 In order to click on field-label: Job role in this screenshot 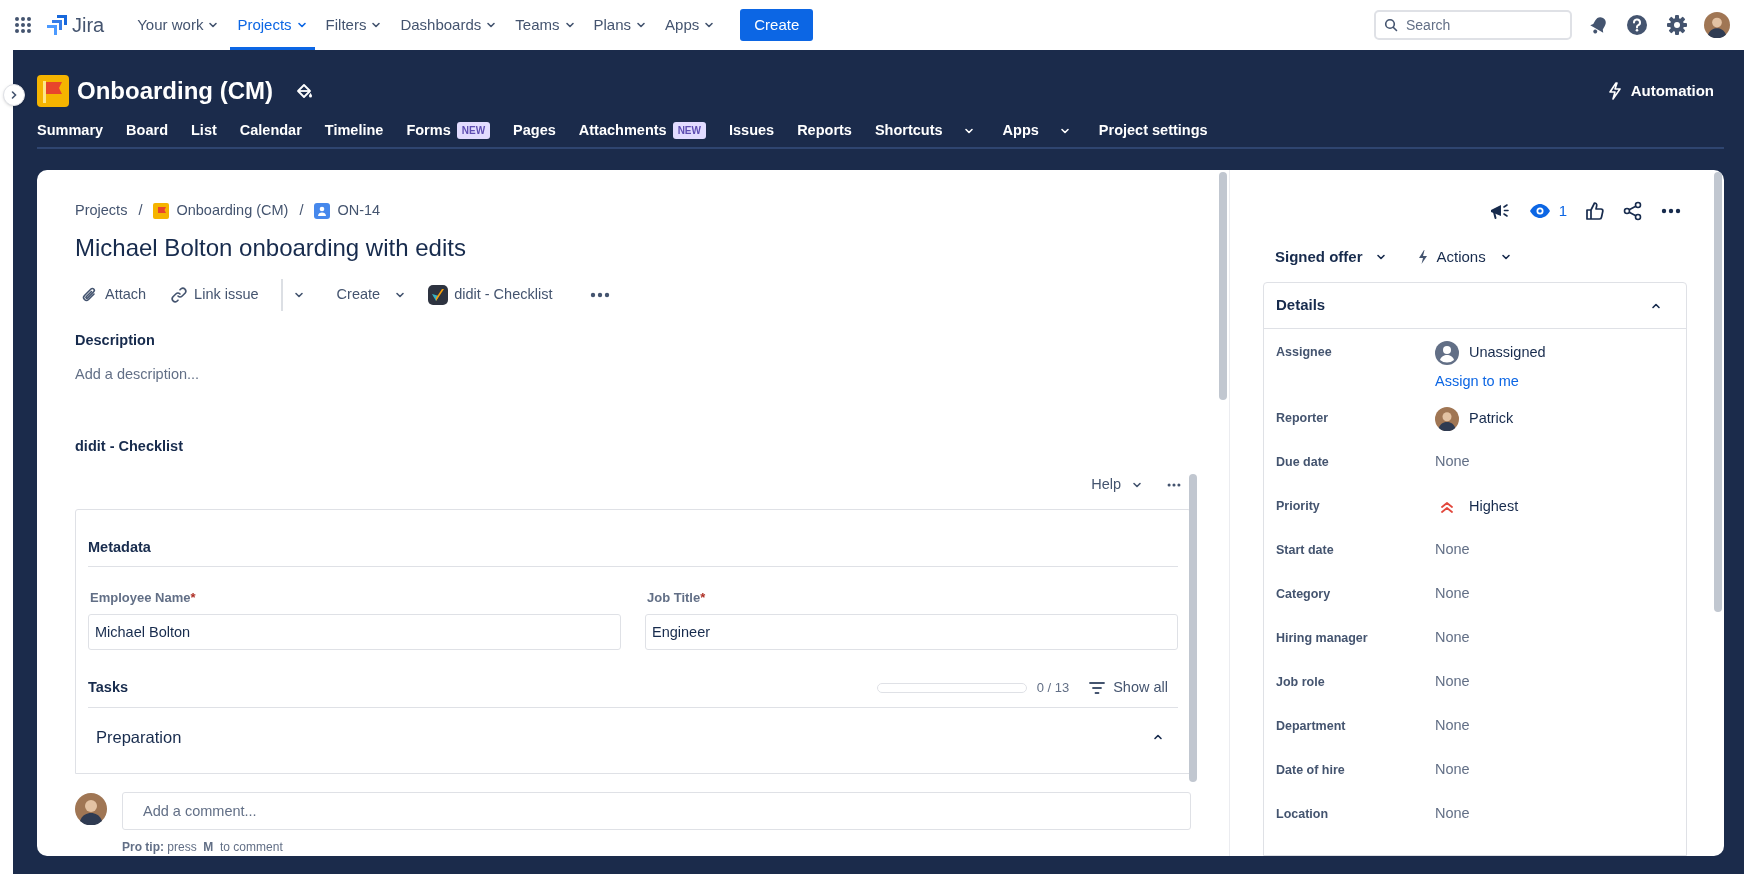, I will do `click(1301, 682)`.